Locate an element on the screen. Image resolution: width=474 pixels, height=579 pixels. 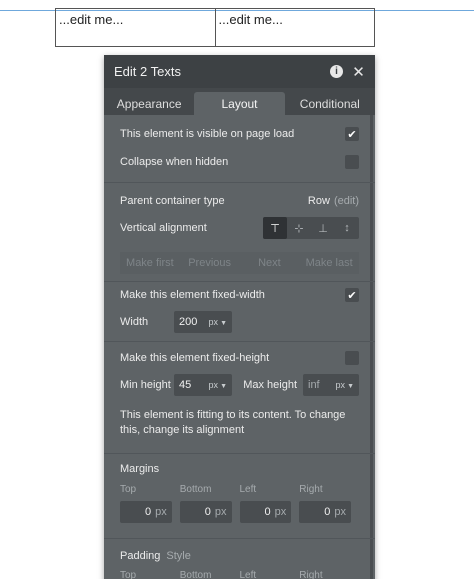
margin-bottom-label: Bottom is located at coordinates (195, 489).